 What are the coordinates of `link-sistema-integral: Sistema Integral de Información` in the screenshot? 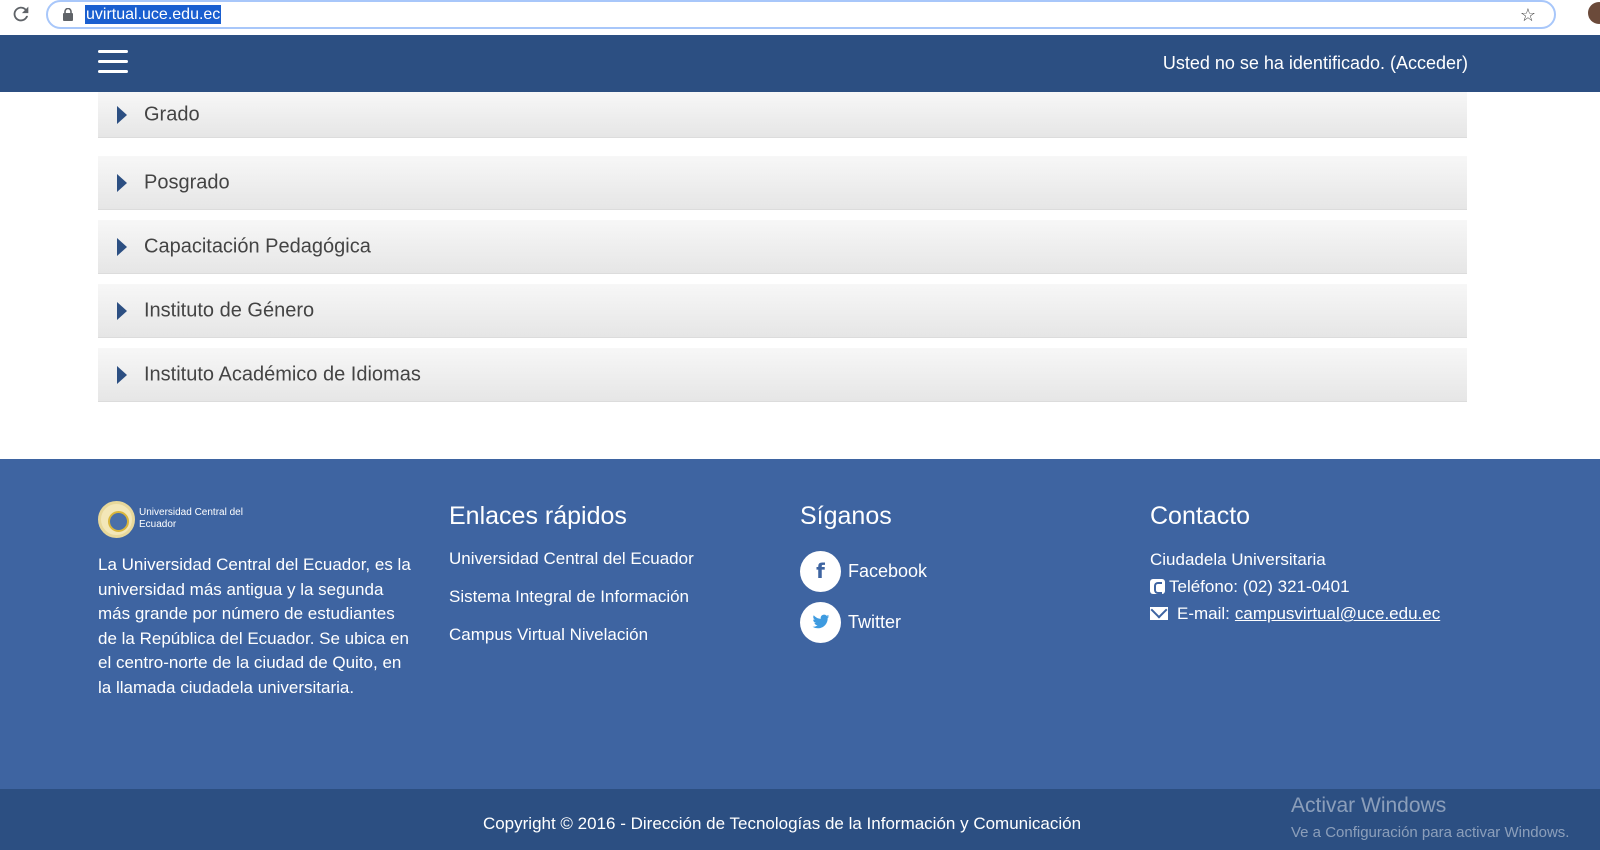 It's located at (614, 597).